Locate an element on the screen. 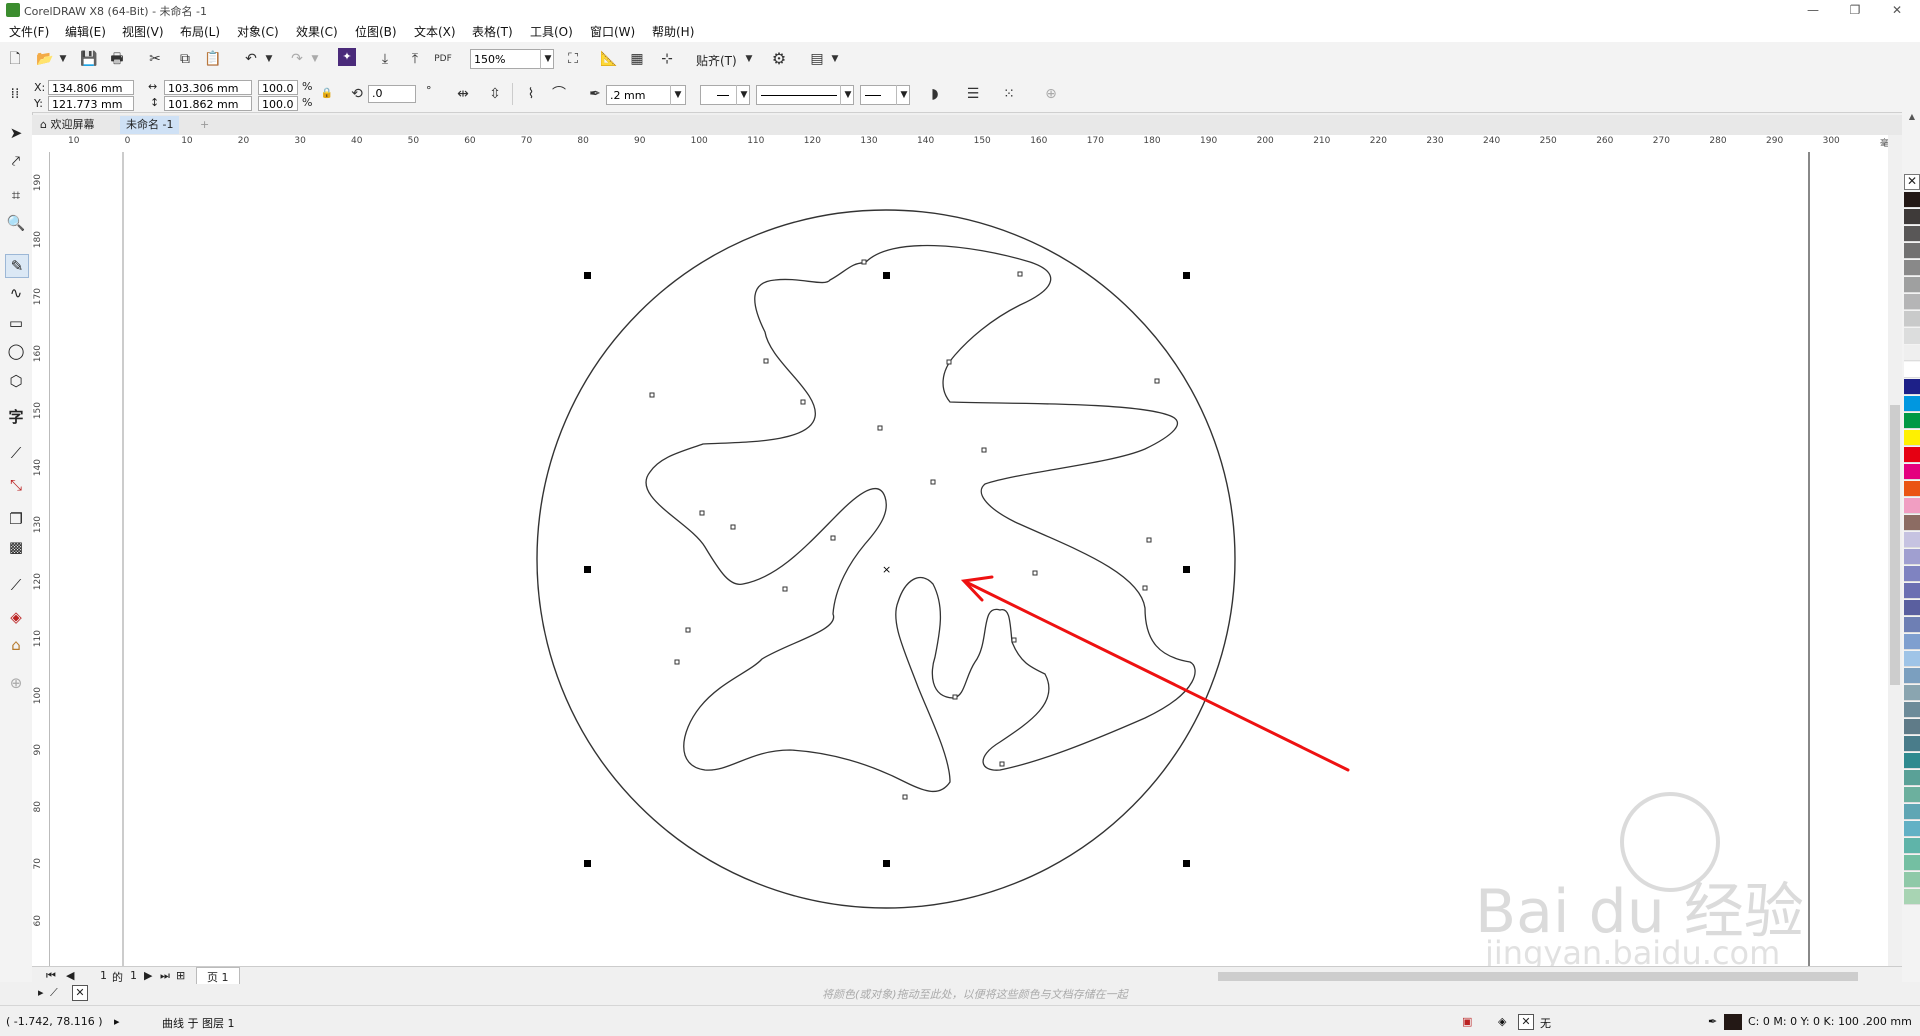  full-screen-icon: ⛶ is located at coordinates (573, 59).